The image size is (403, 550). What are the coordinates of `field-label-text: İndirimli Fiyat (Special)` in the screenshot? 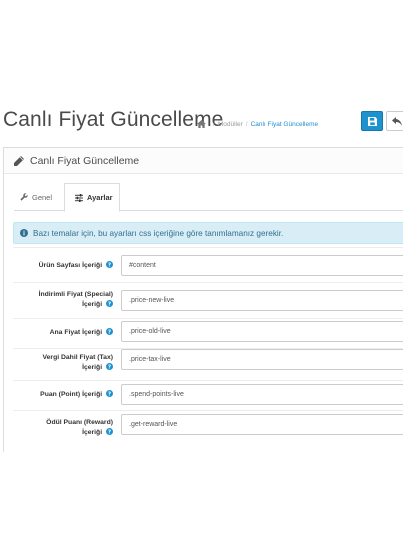 It's located at (75, 294).